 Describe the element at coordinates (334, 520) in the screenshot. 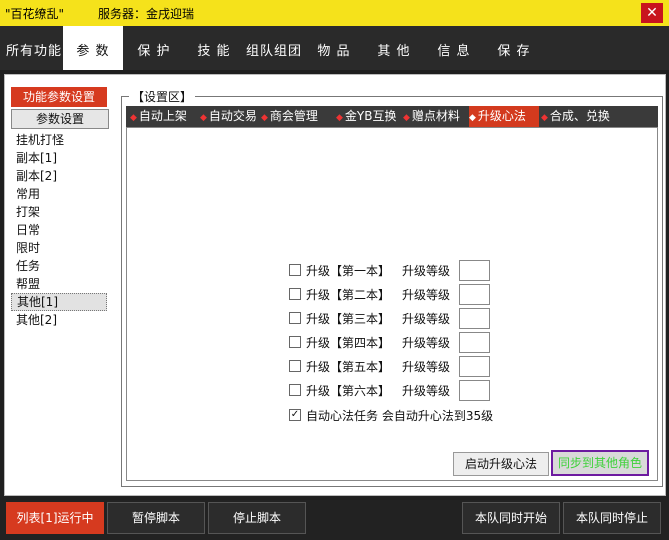

I see `bottom-bar: 列表[1]运行中 暂停脚本 停止脚本 本队同时开始 本队同时停止` at that location.